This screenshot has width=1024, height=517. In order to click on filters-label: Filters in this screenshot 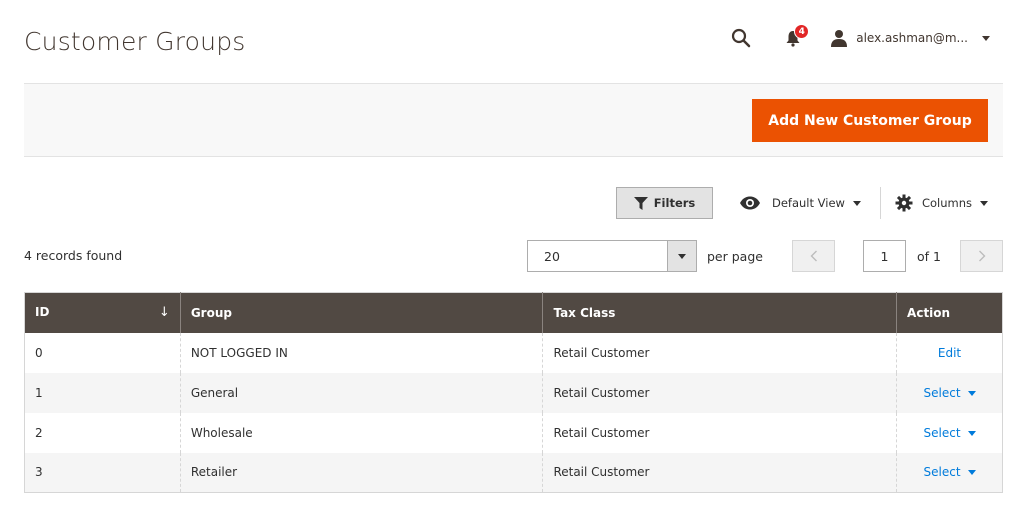, I will do `click(674, 203)`.